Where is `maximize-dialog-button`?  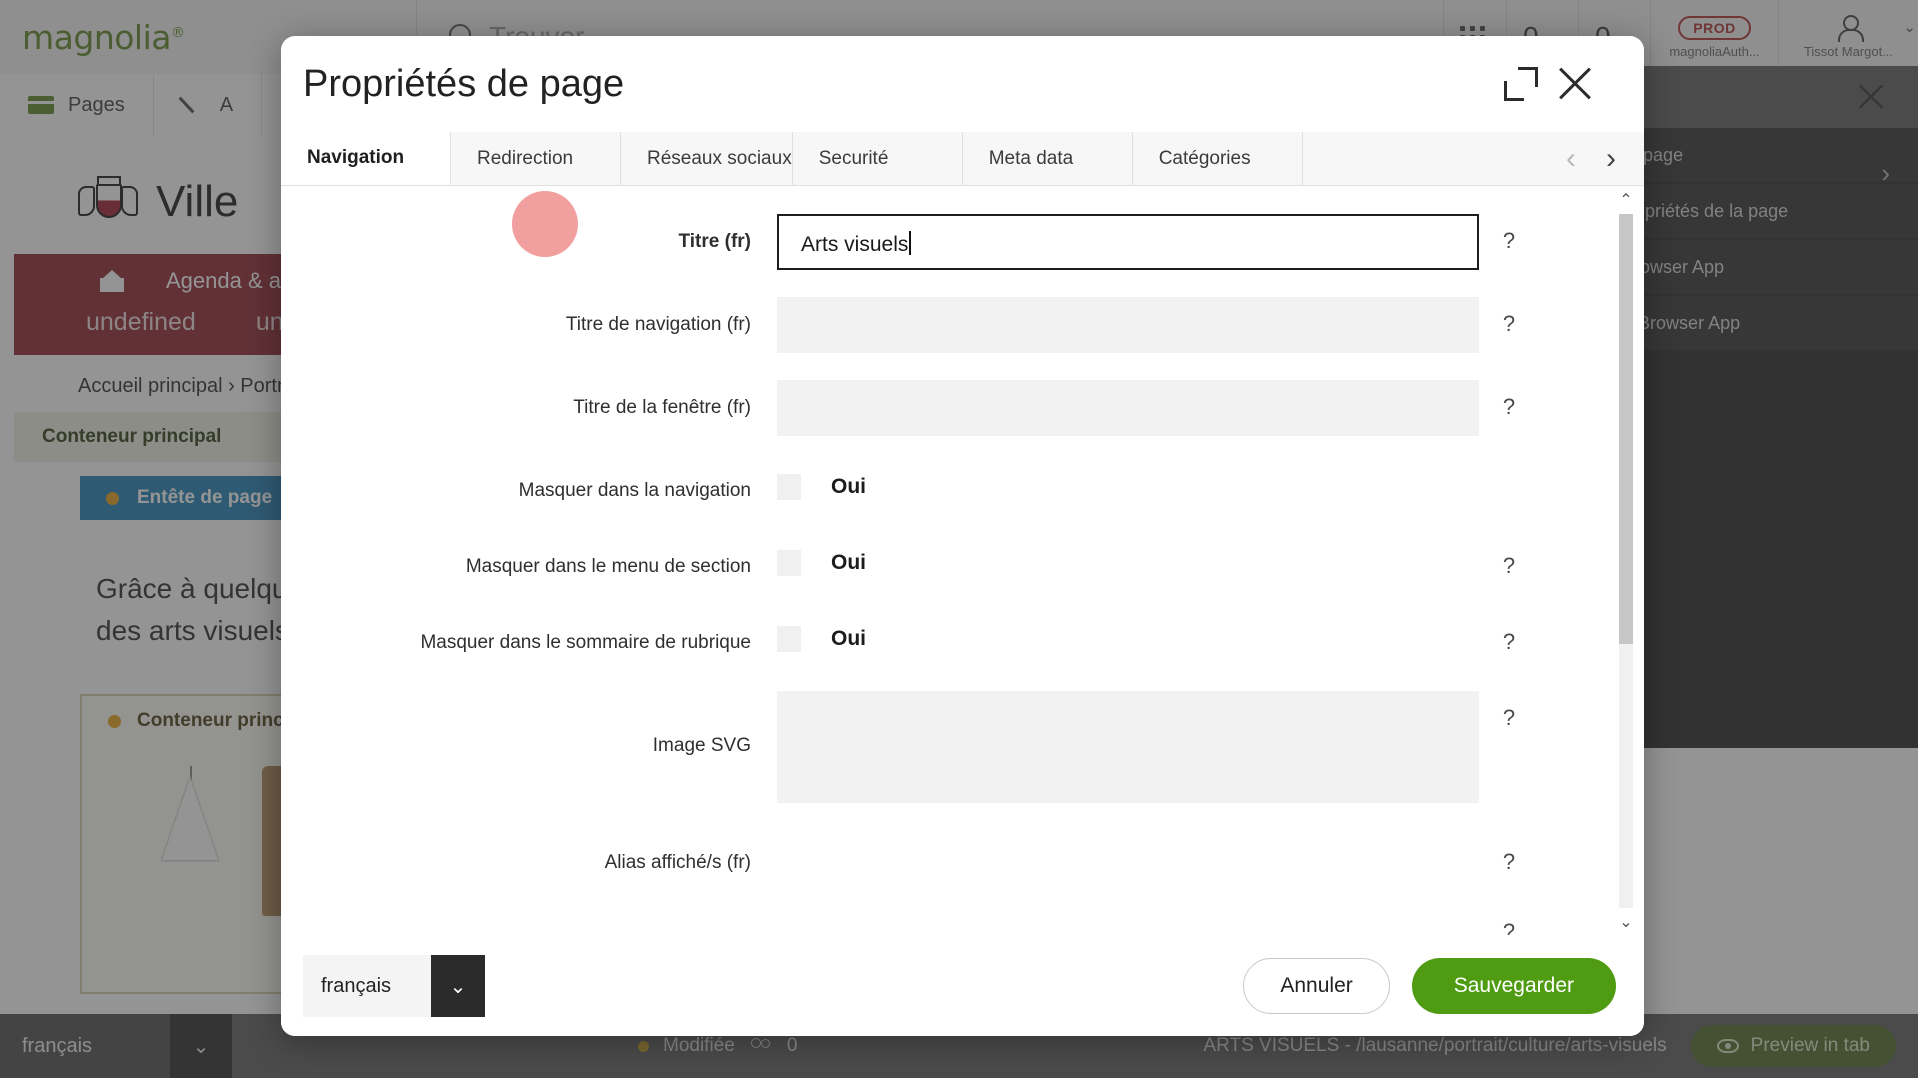
maximize-dialog-button is located at coordinates (1521, 84).